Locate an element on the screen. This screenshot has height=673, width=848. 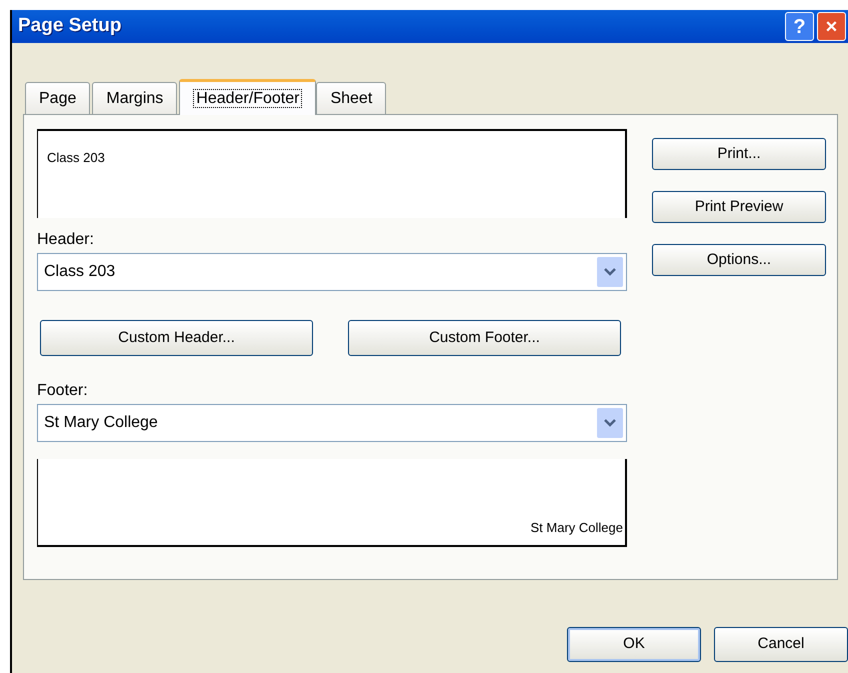
side-button: Print Preview is located at coordinates (739, 207).